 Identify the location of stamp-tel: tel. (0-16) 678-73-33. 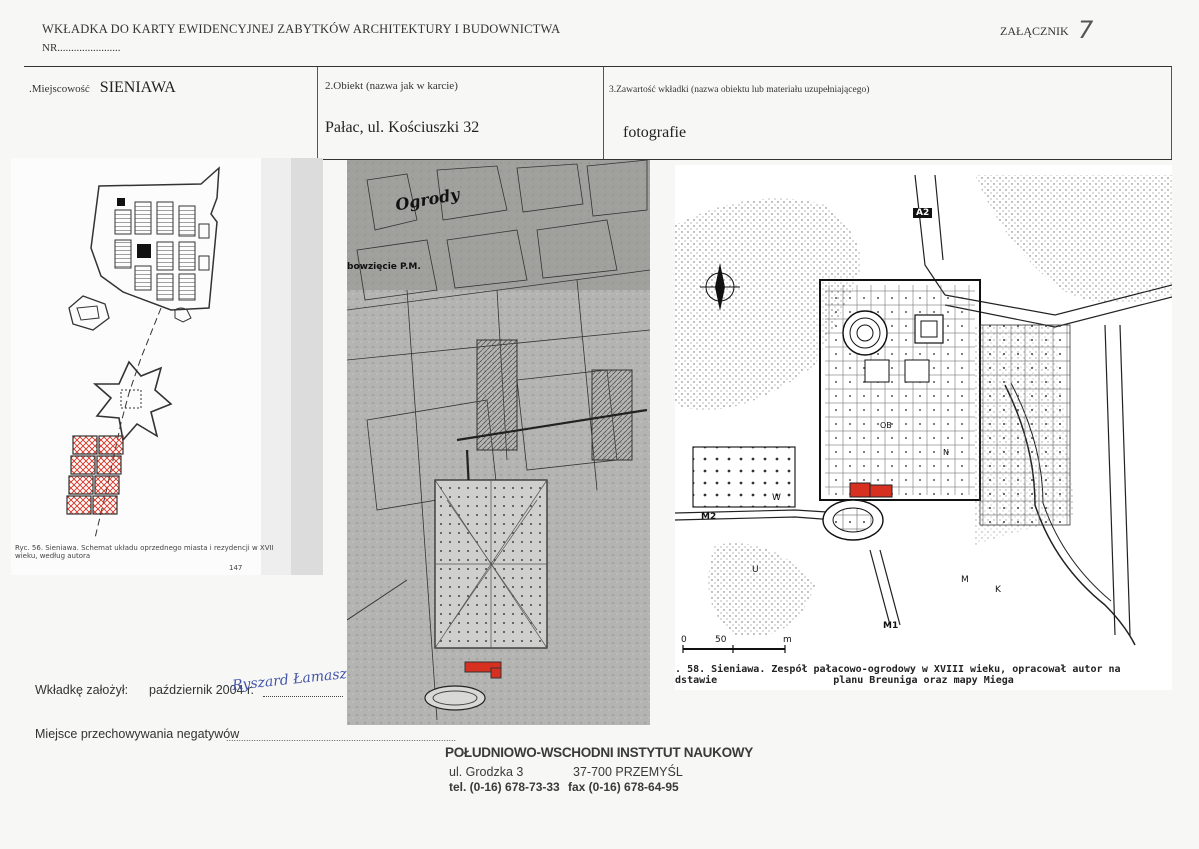
(504, 787).